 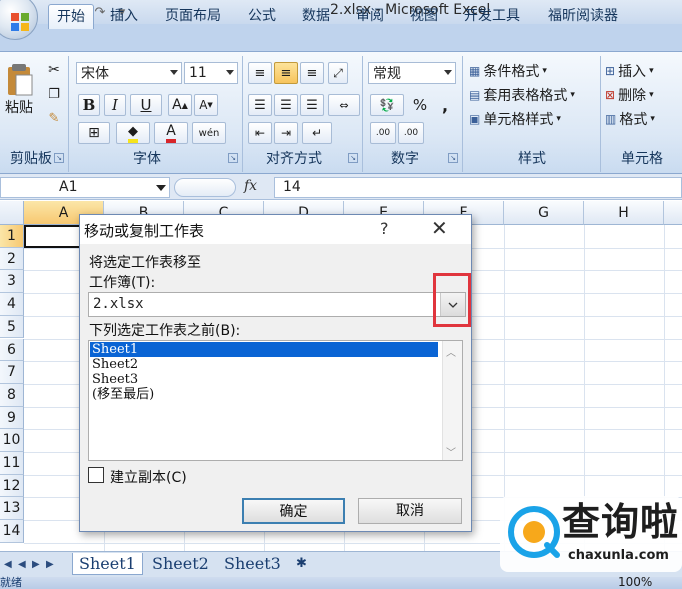 What do you see at coordinates (264, 379) in the screenshot?
I see `list-item: Sheet3` at bounding box center [264, 379].